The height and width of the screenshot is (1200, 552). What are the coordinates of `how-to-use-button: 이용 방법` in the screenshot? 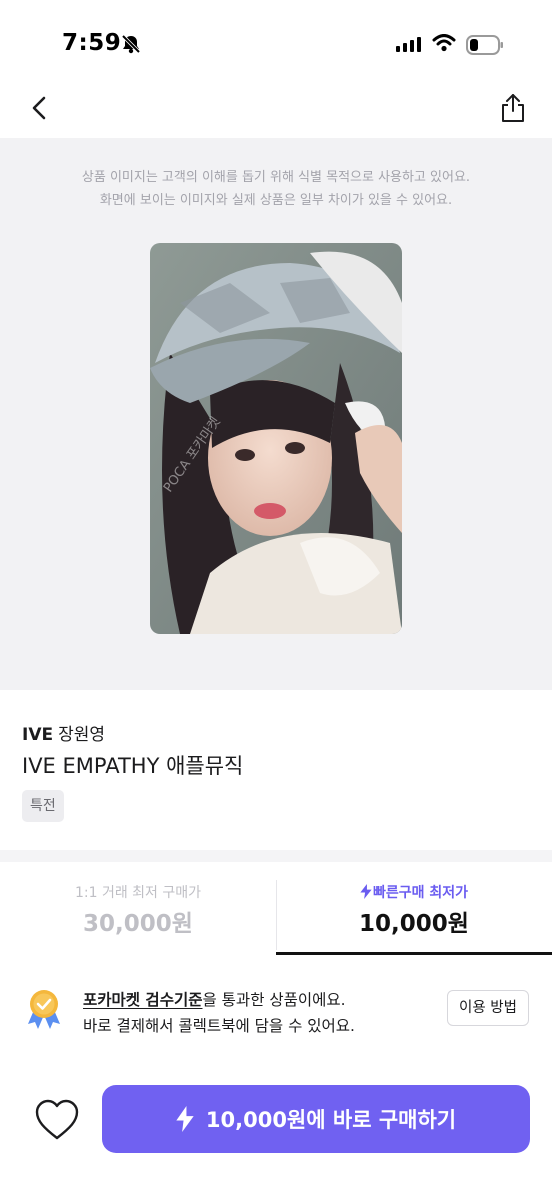 It's located at (488, 1008).